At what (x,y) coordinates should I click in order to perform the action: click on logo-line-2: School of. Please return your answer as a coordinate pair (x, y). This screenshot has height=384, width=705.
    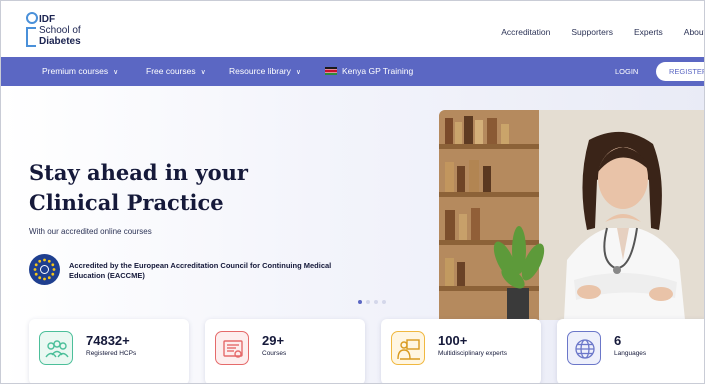
    Looking at the image, I should click on (60, 30).